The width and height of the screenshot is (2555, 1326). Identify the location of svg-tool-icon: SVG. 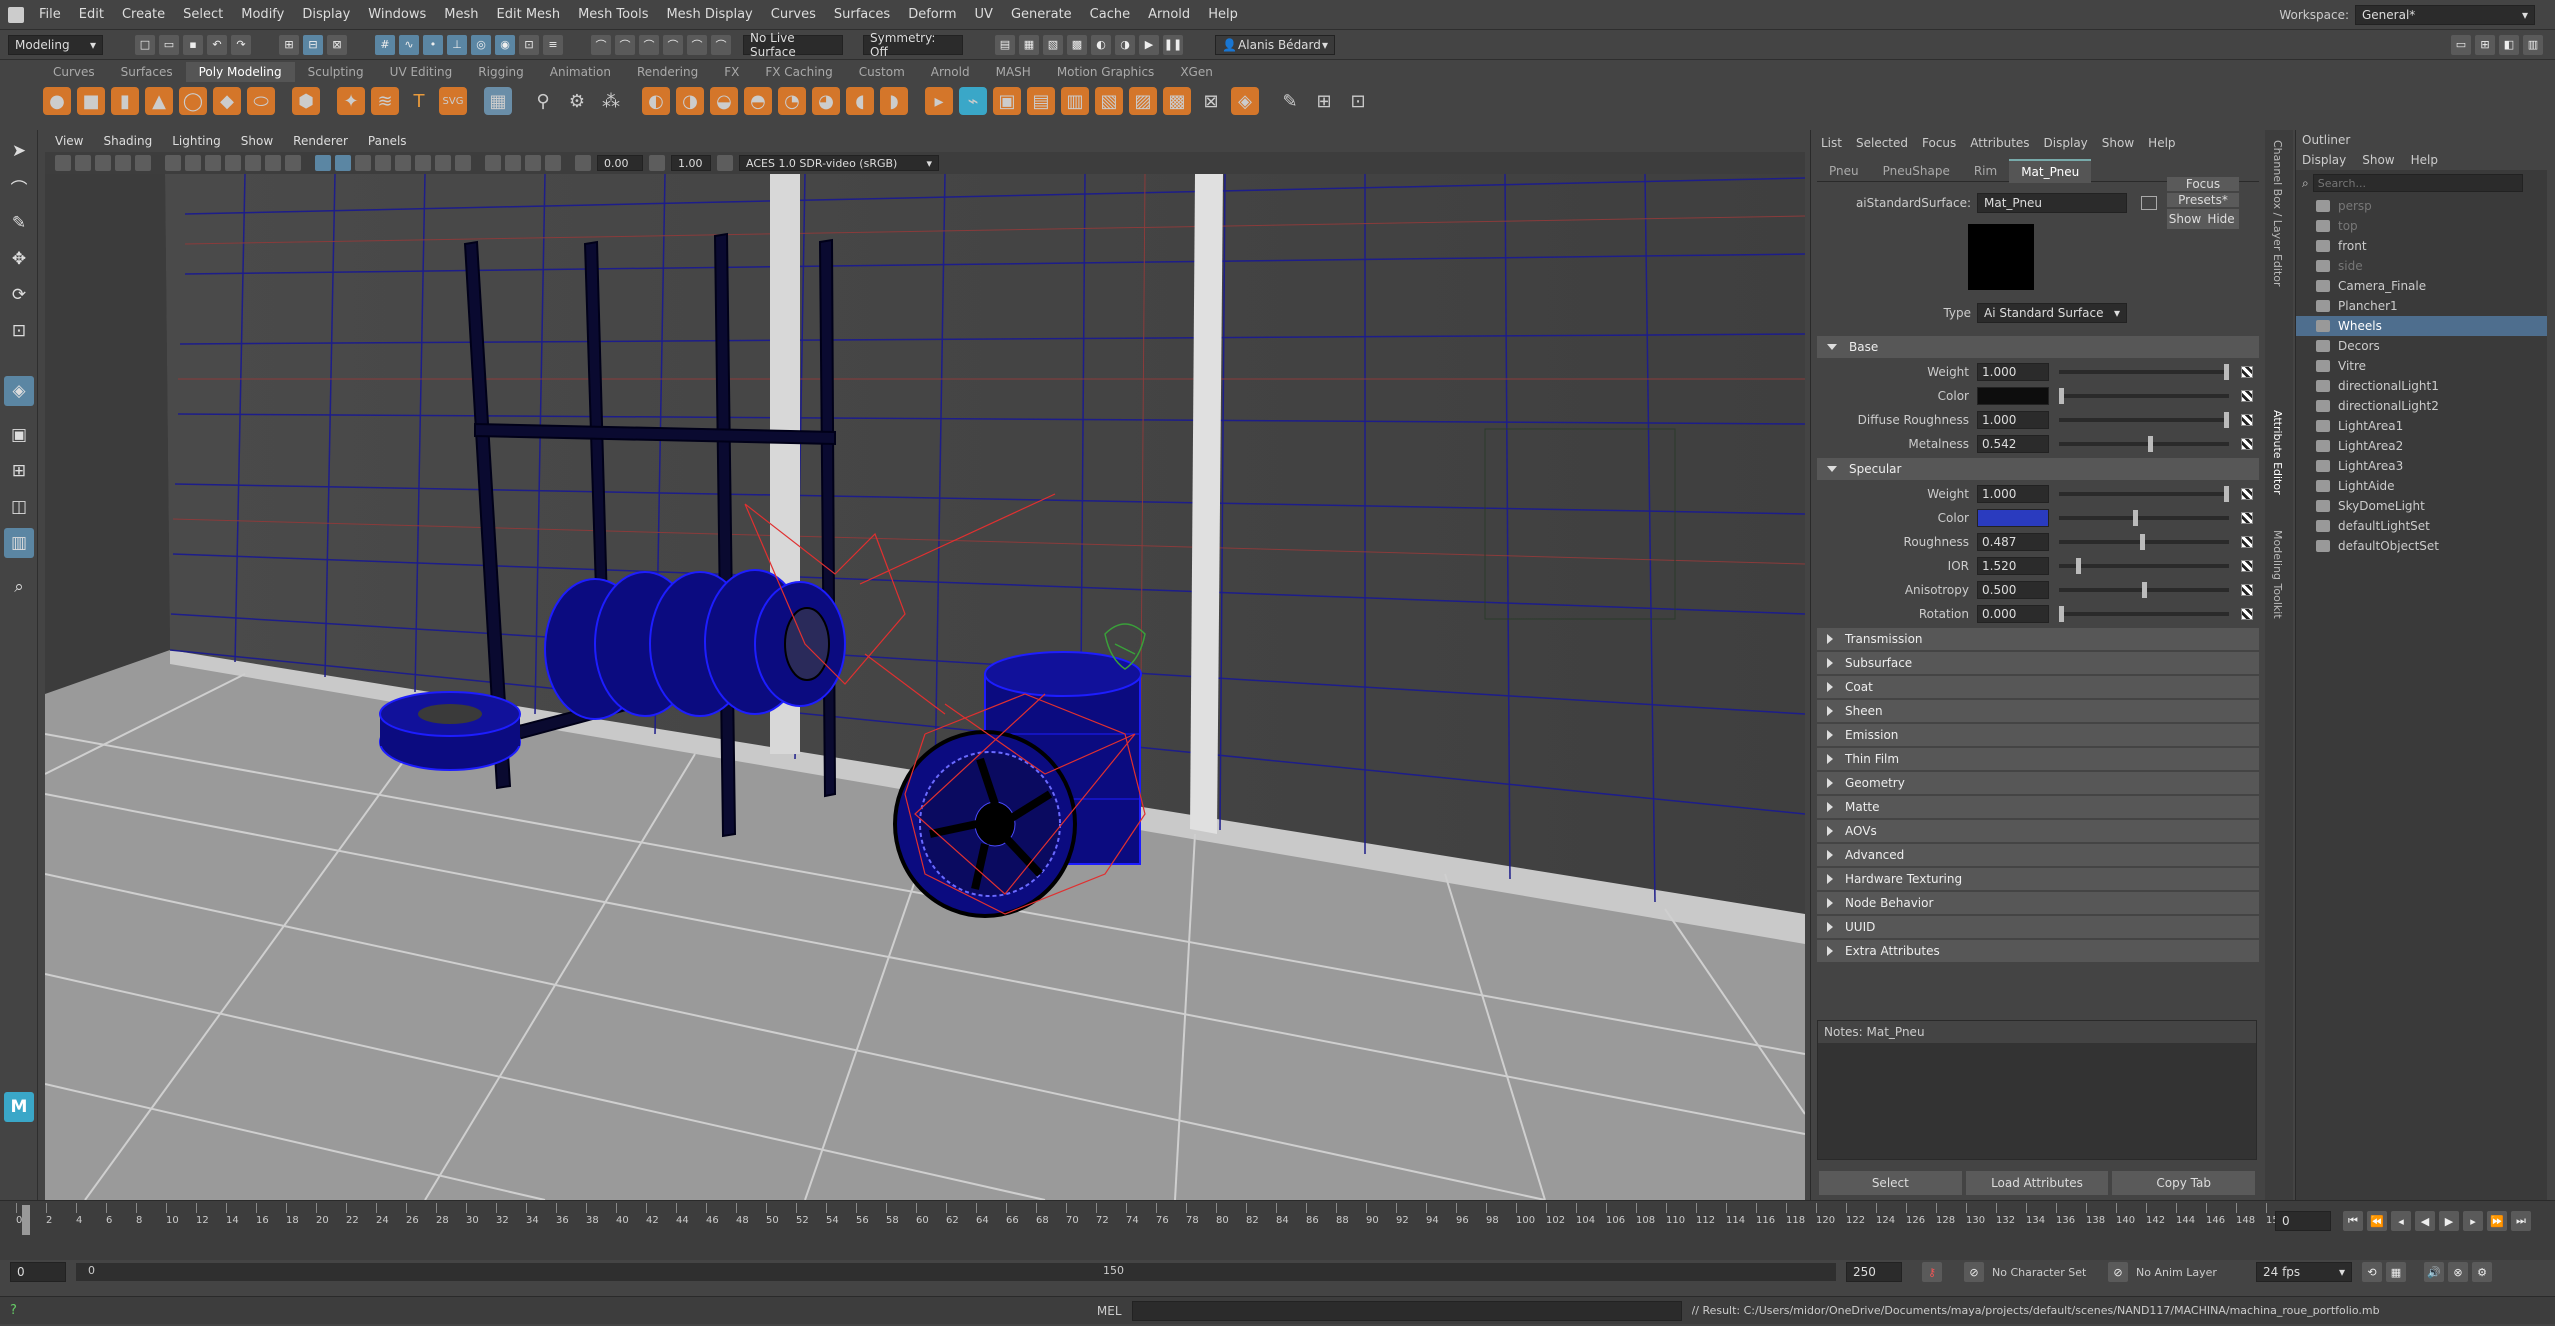
(453, 101).